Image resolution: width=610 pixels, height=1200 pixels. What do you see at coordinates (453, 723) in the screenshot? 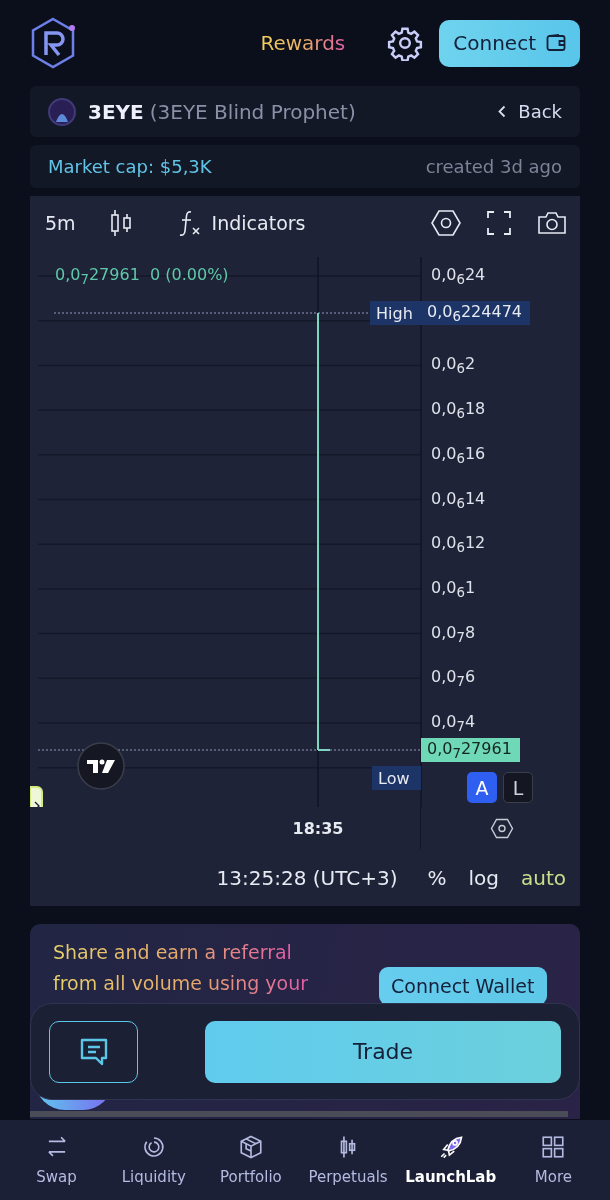
I see `price-axis-label: 0,0$_{7}$4` at bounding box center [453, 723].